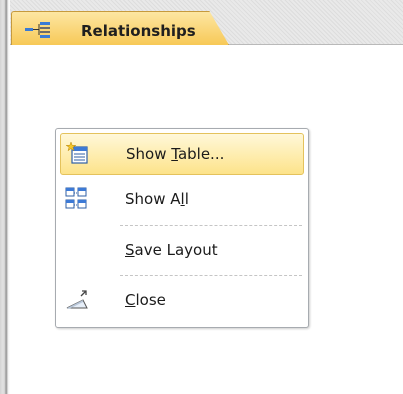  I want to click on save-layout-menu-item: Save Layout, so click(182, 251).